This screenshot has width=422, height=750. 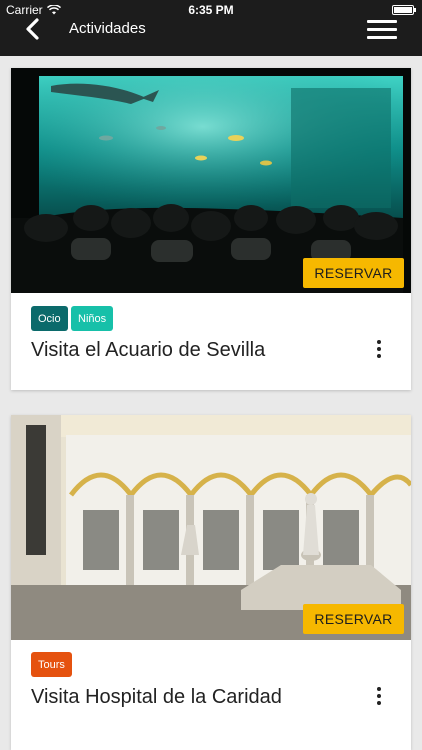 I want to click on activity-title: Visita el Acuario de Sevilla, so click(x=148, y=350).